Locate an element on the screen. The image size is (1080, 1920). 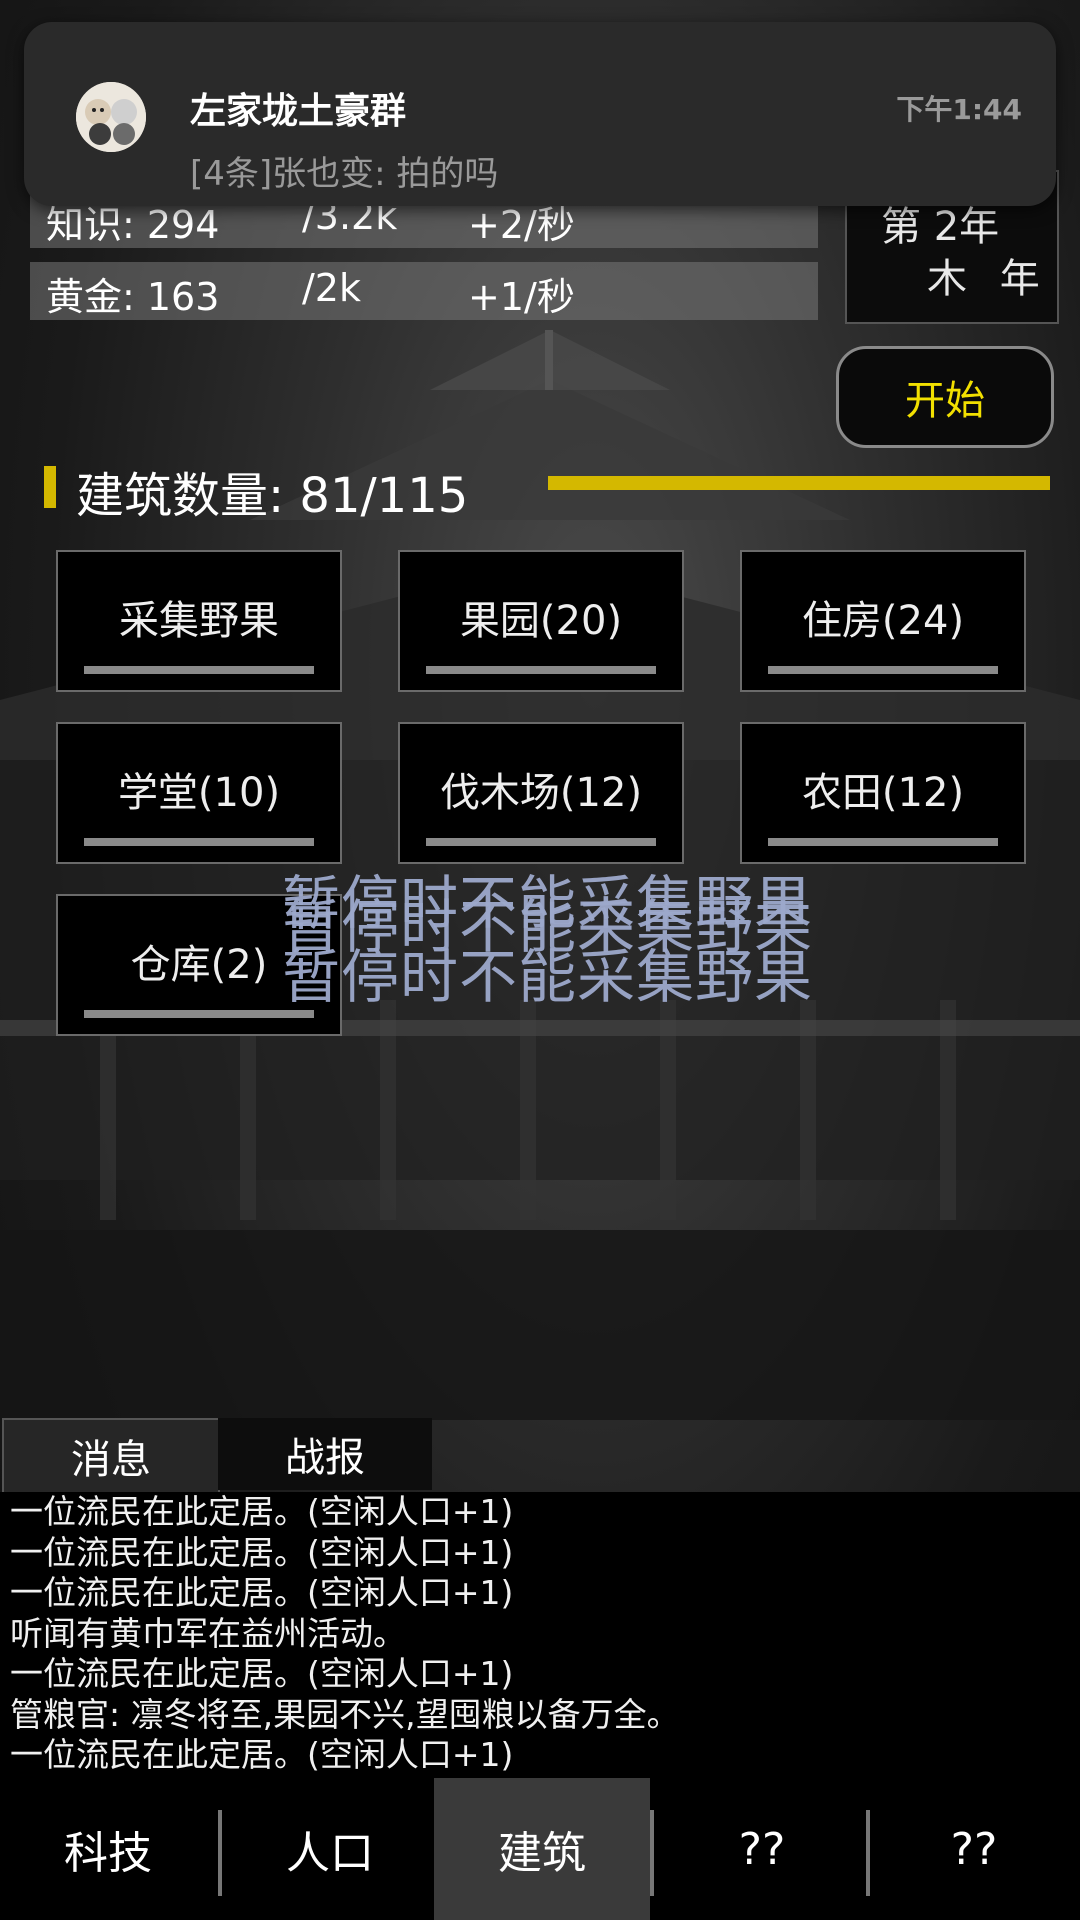
log-tabs: 消息 战报 is located at coordinates (216, 1456).